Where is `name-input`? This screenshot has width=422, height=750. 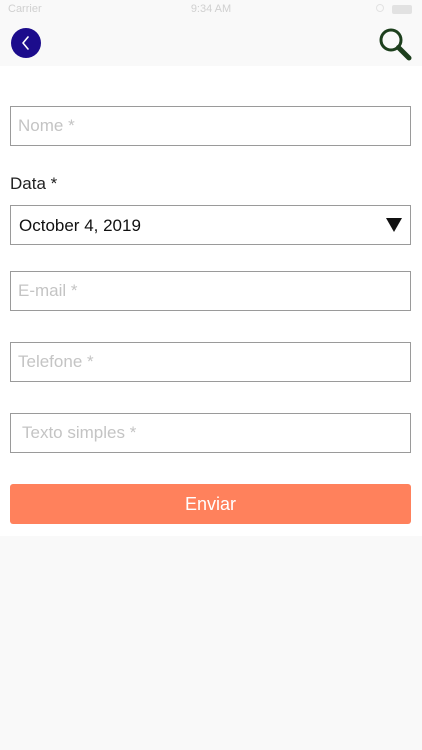
name-input is located at coordinates (210, 126).